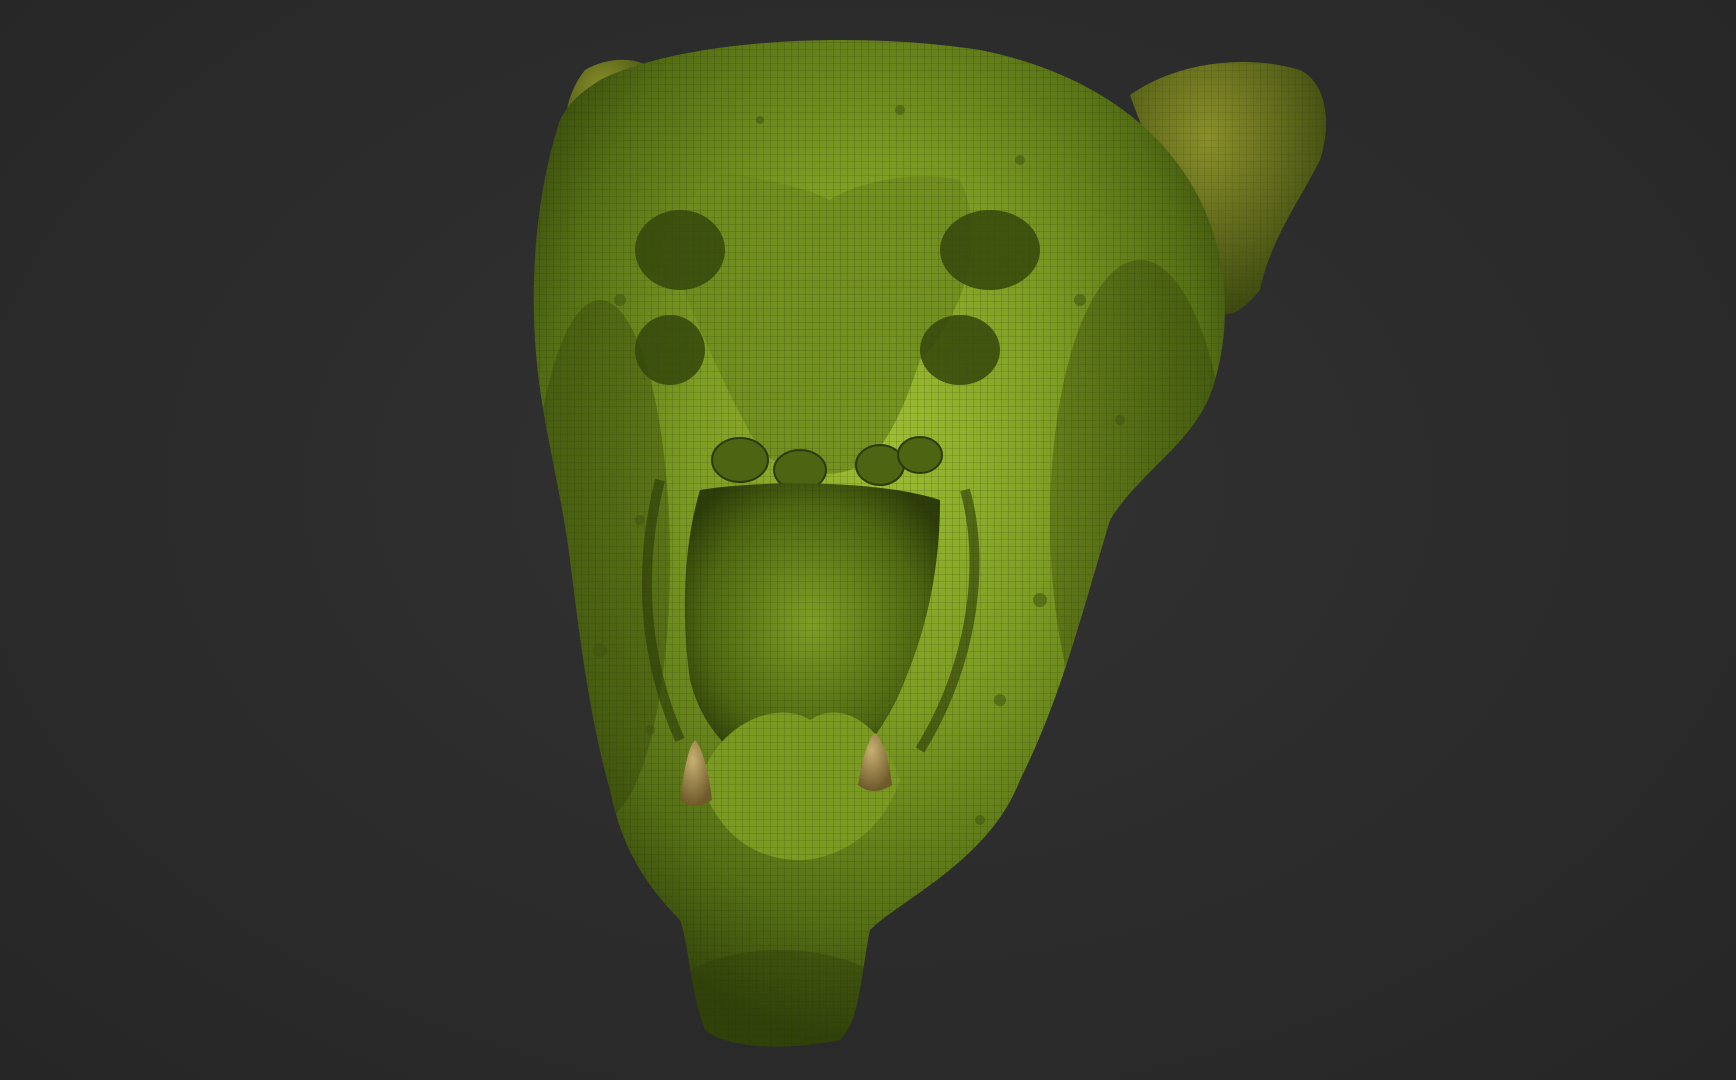  Describe the element at coordinates (990, 250) in the screenshot. I see `right-eye-icon` at that location.